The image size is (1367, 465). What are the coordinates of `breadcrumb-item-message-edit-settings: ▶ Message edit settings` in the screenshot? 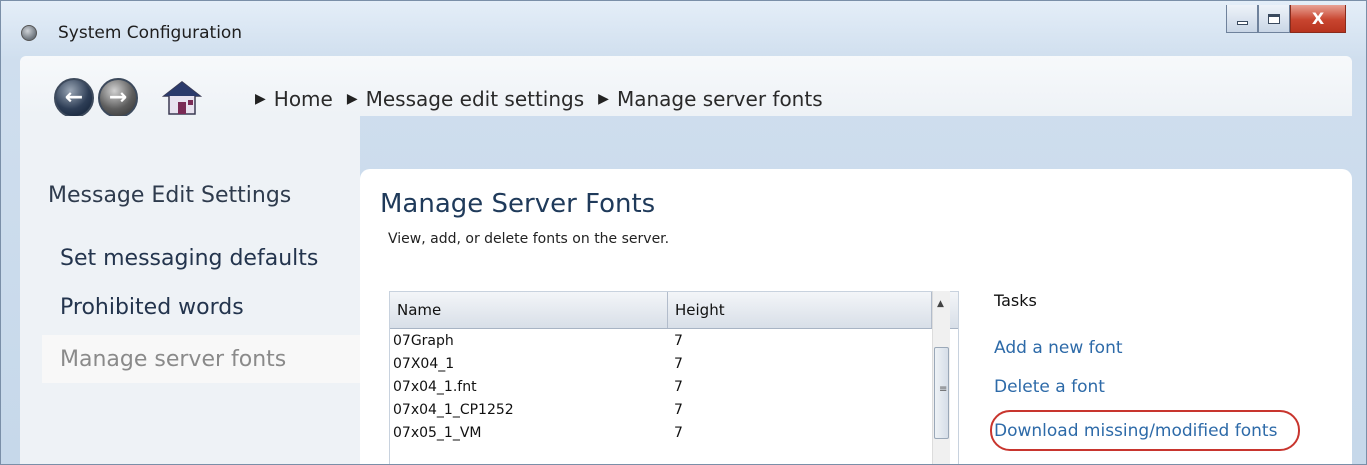 It's located at (465, 99).